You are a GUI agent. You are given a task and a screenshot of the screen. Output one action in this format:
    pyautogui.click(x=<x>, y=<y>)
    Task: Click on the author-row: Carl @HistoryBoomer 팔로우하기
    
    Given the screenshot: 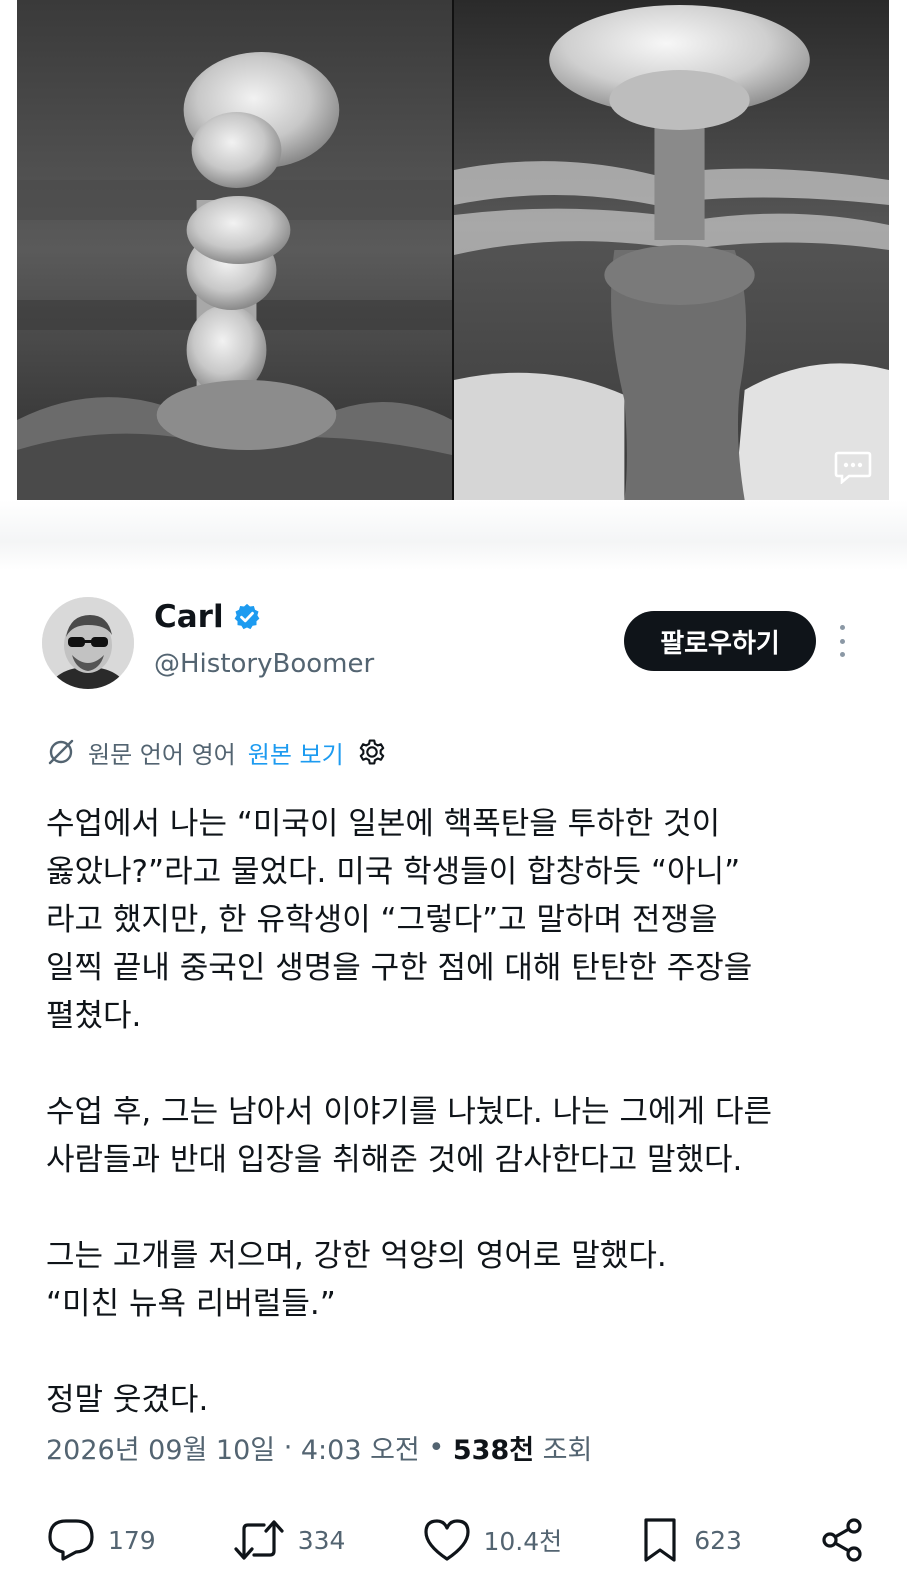 What is the action you would take?
    pyautogui.click(x=457, y=643)
    